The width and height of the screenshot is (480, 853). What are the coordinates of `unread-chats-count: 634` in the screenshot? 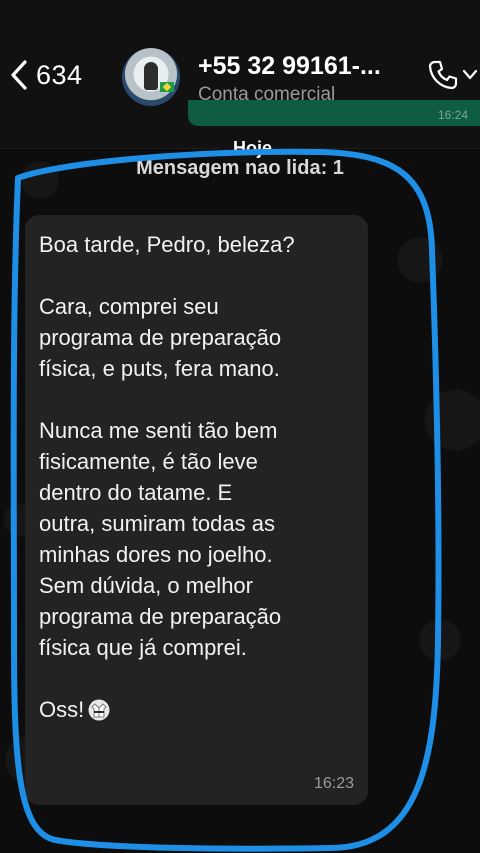 It's located at (59, 74).